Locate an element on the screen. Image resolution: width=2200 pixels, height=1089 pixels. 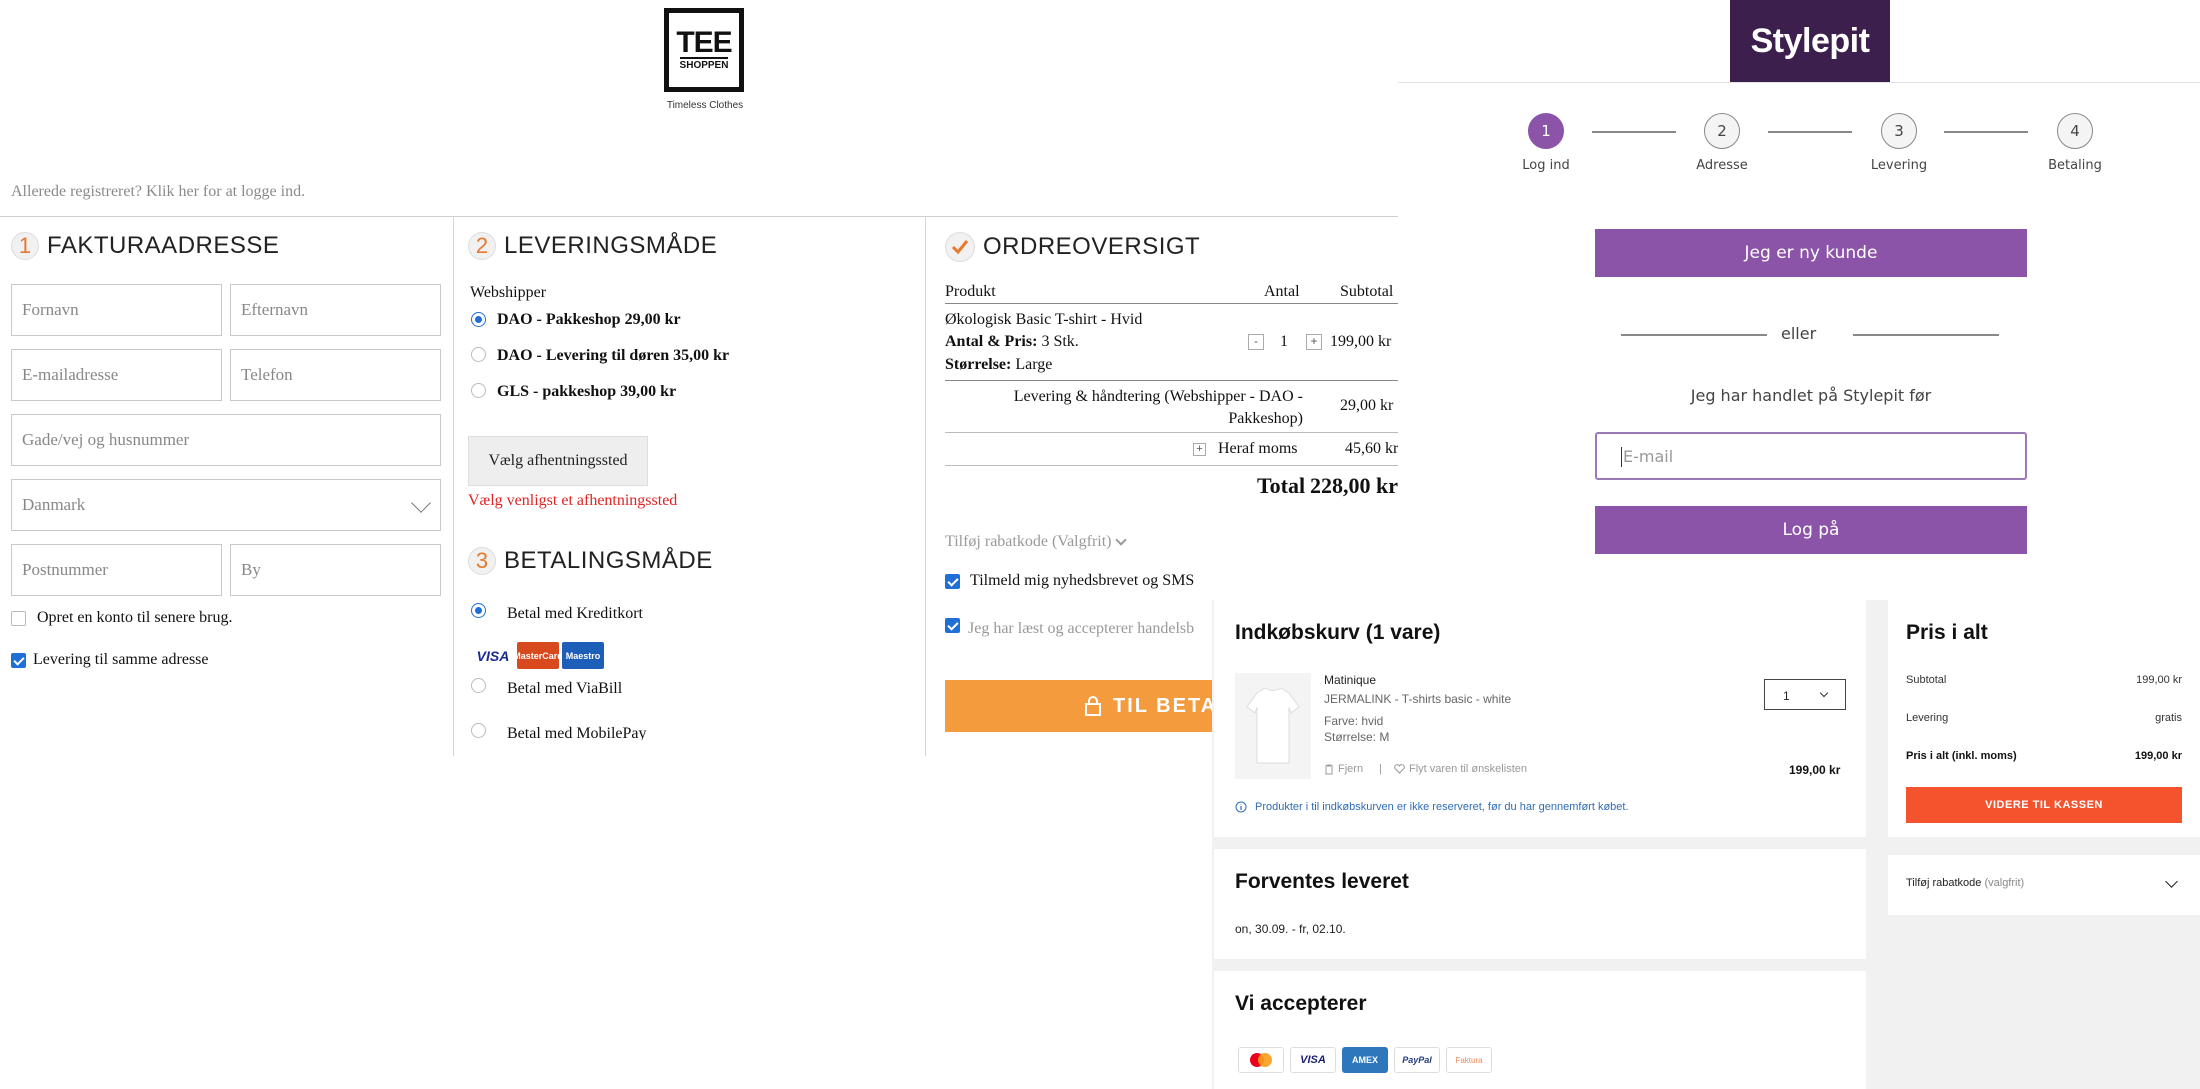
discount-toggle: Tilføj rabatkode (Valgfrit) is located at coordinates (1036, 542).